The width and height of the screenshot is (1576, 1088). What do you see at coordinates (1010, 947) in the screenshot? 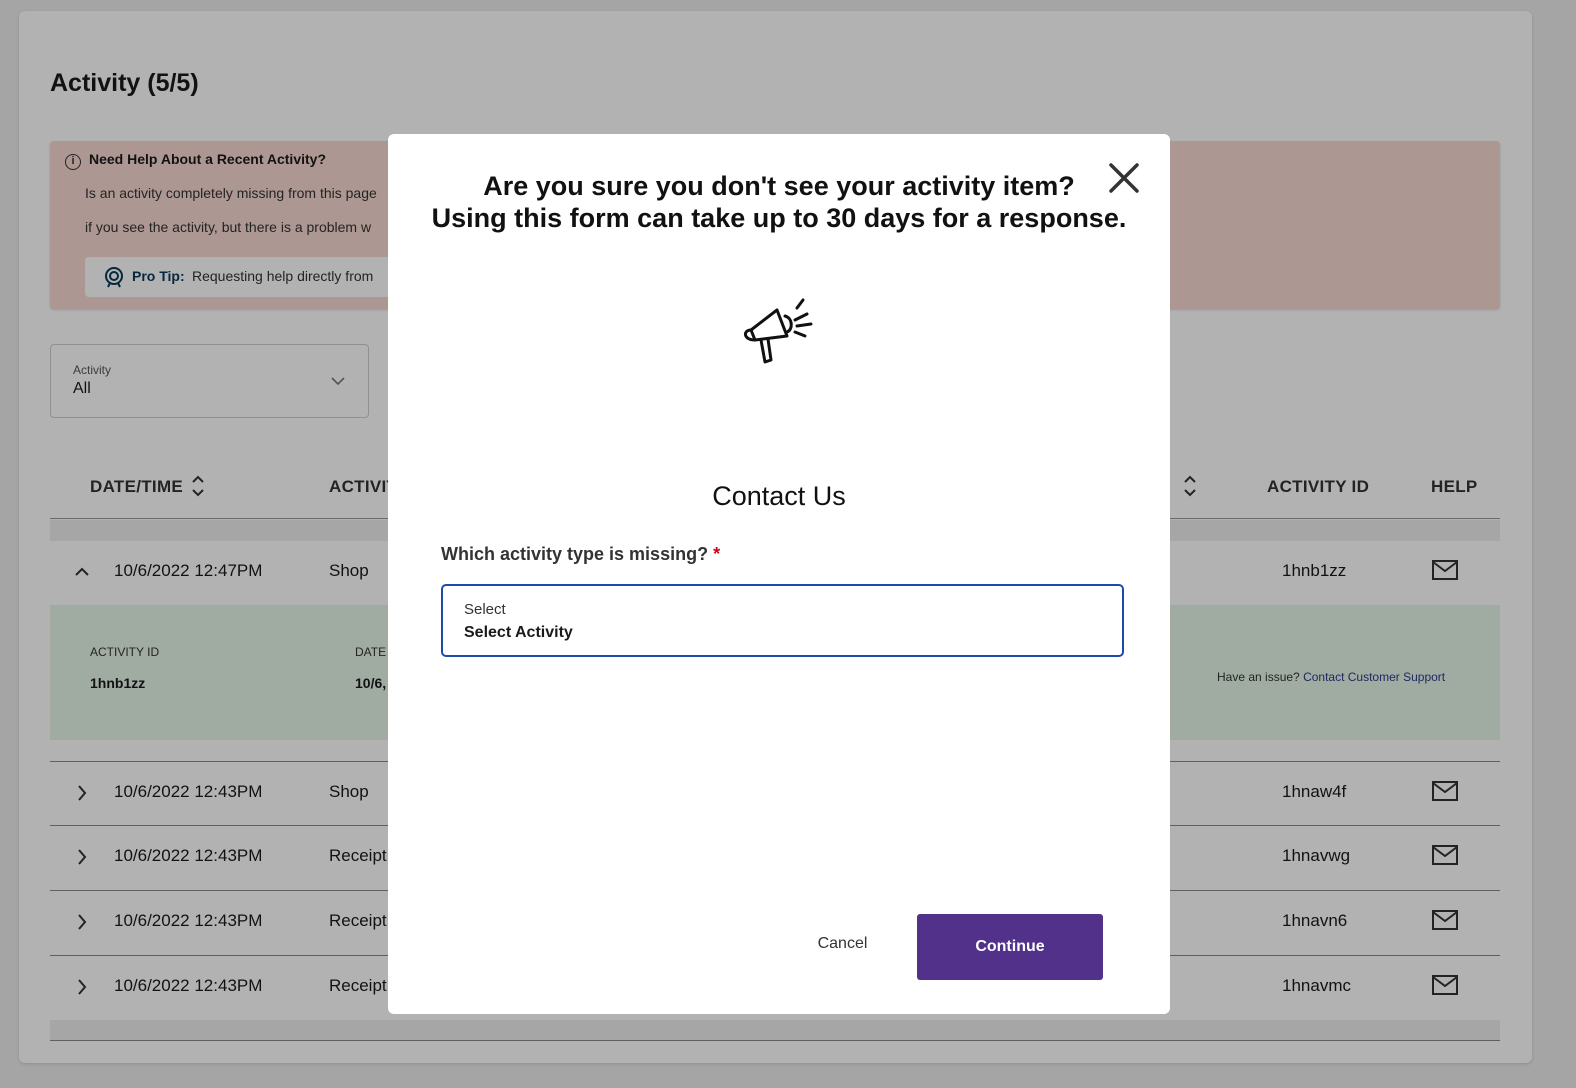
I see `continue-button: Continue` at bounding box center [1010, 947].